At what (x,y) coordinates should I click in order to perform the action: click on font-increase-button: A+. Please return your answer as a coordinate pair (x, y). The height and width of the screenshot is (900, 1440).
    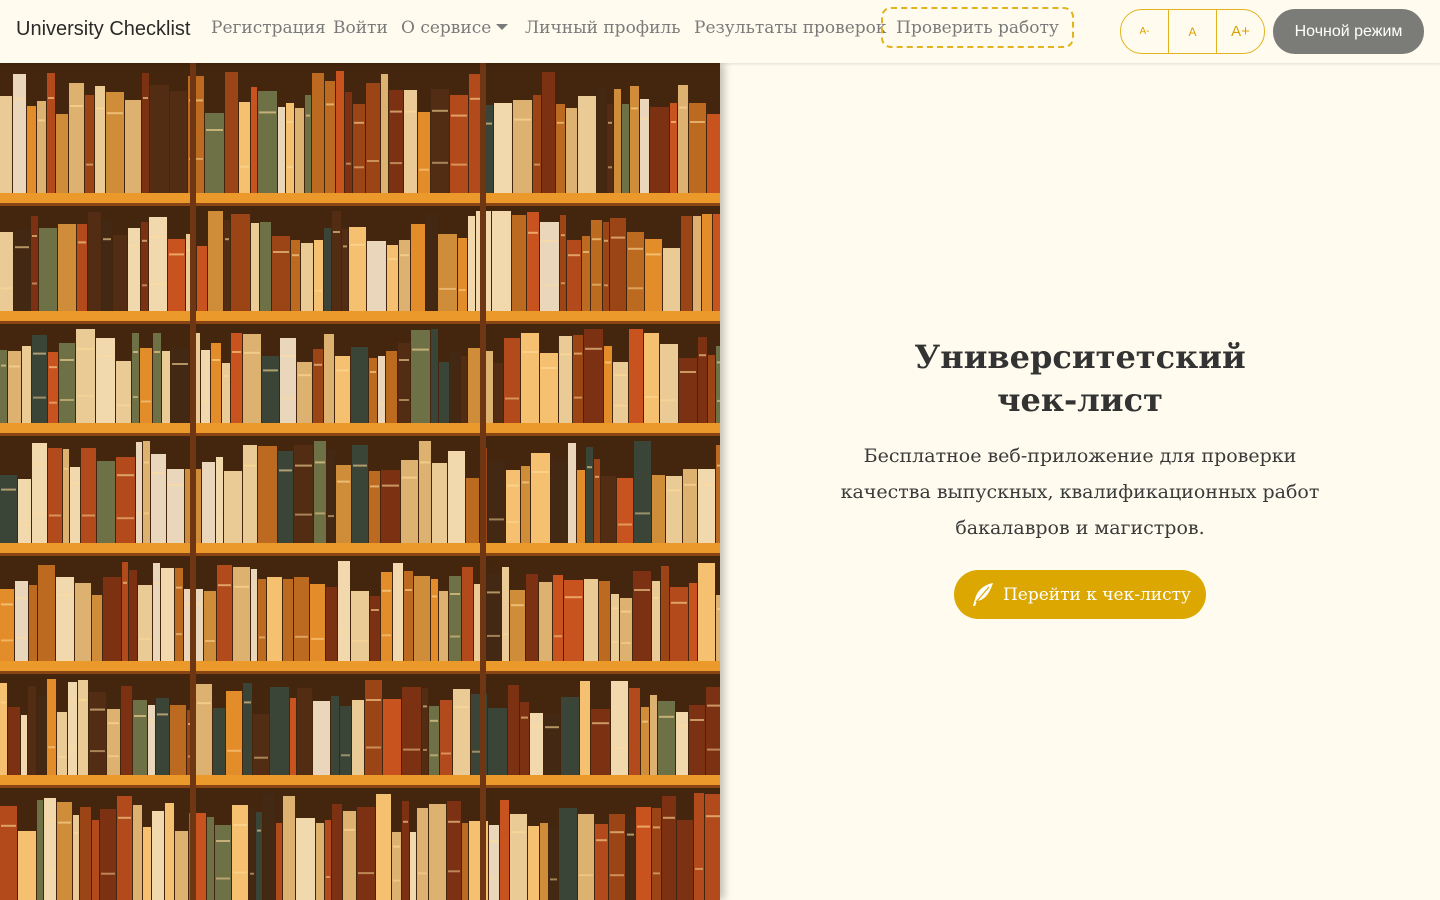
    Looking at the image, I should click on (1240, 31).